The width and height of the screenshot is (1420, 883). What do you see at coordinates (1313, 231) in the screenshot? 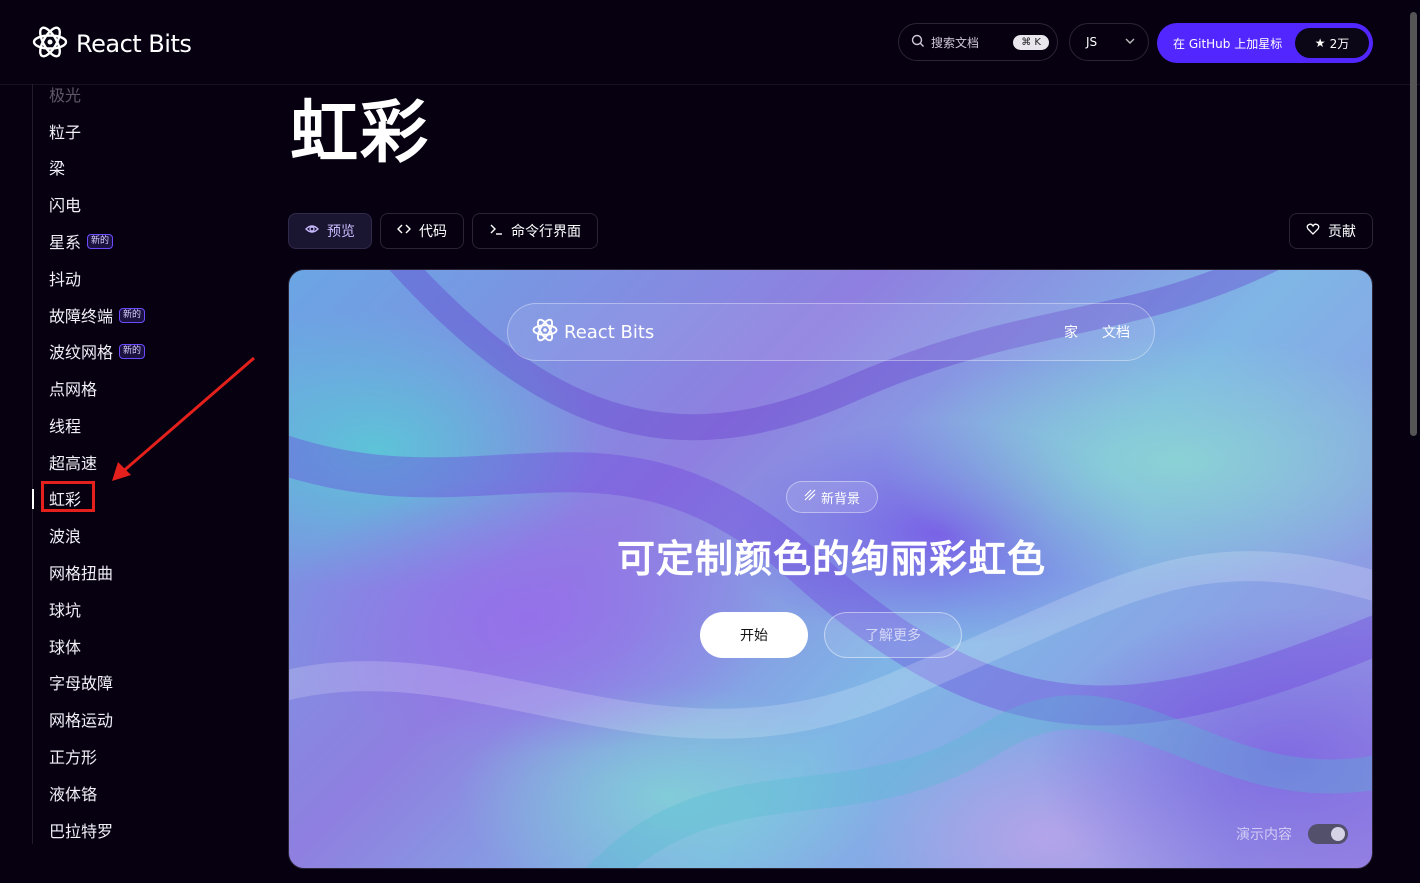
I see `heart-icon` at bounding box center [1313, 231].